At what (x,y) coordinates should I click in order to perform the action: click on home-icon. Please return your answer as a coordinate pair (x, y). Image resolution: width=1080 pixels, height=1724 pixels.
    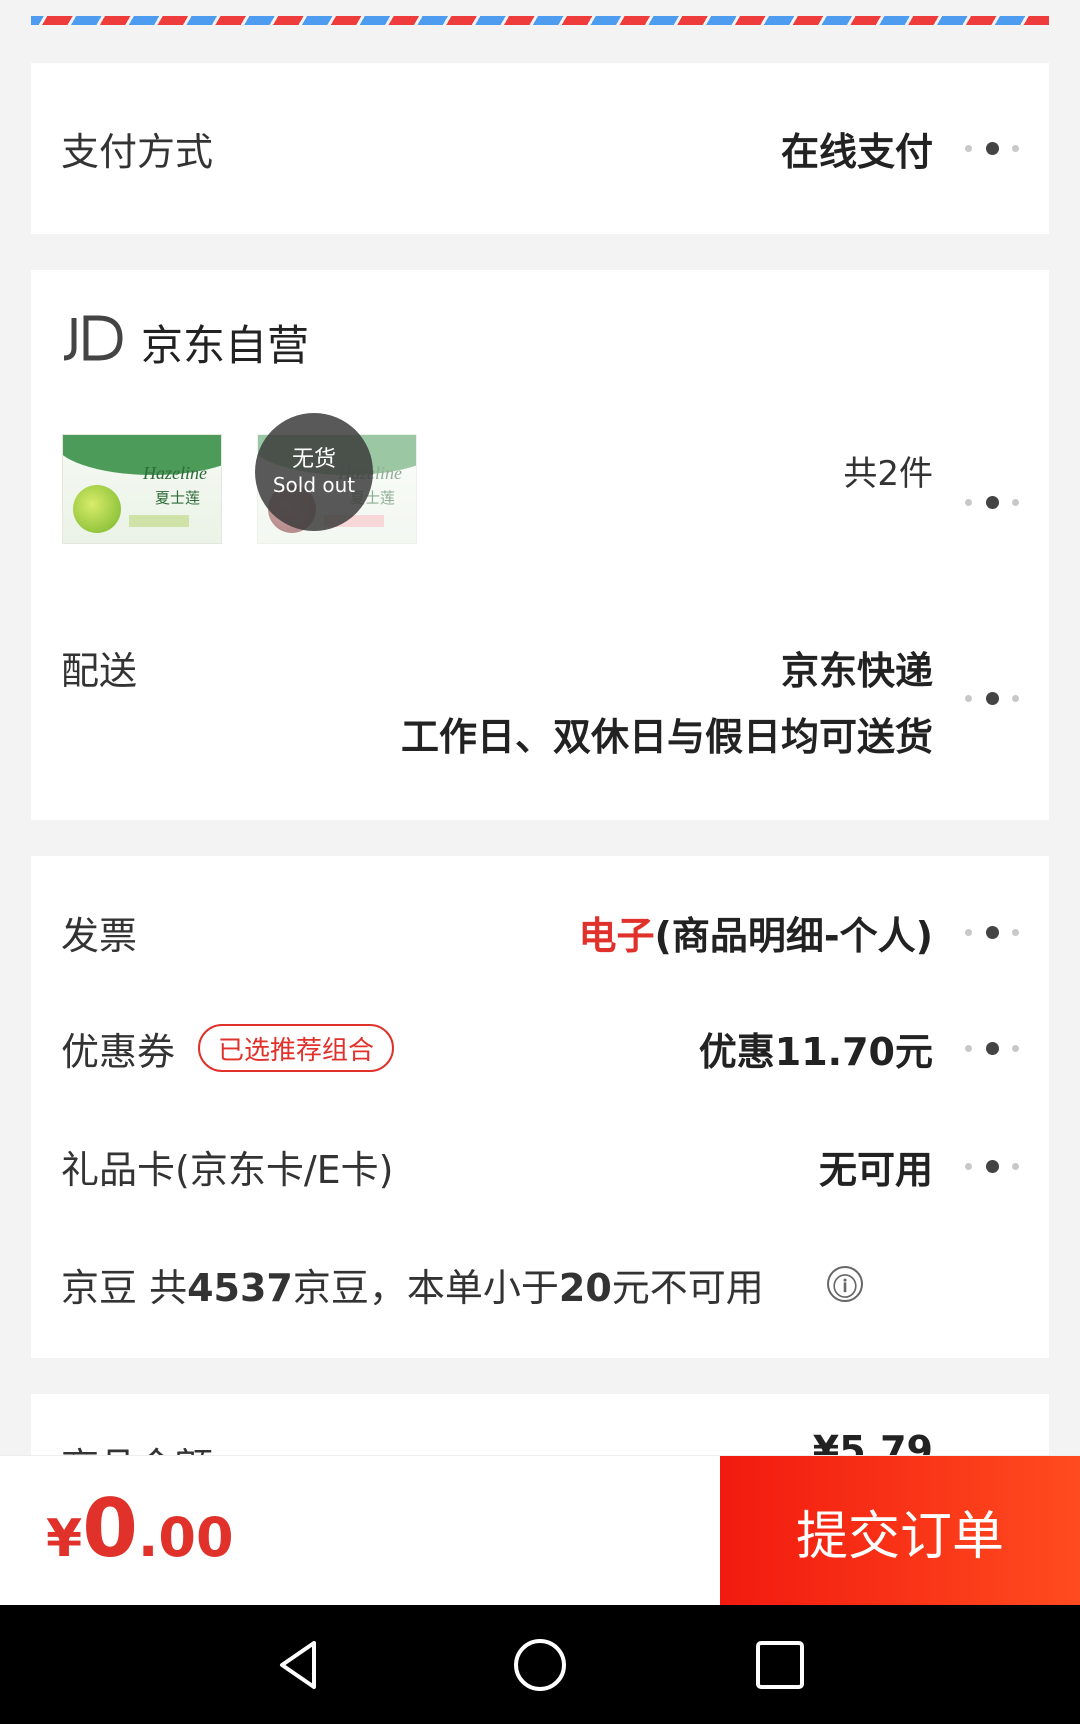
    Looking at the image, I should click on (540, 1665).